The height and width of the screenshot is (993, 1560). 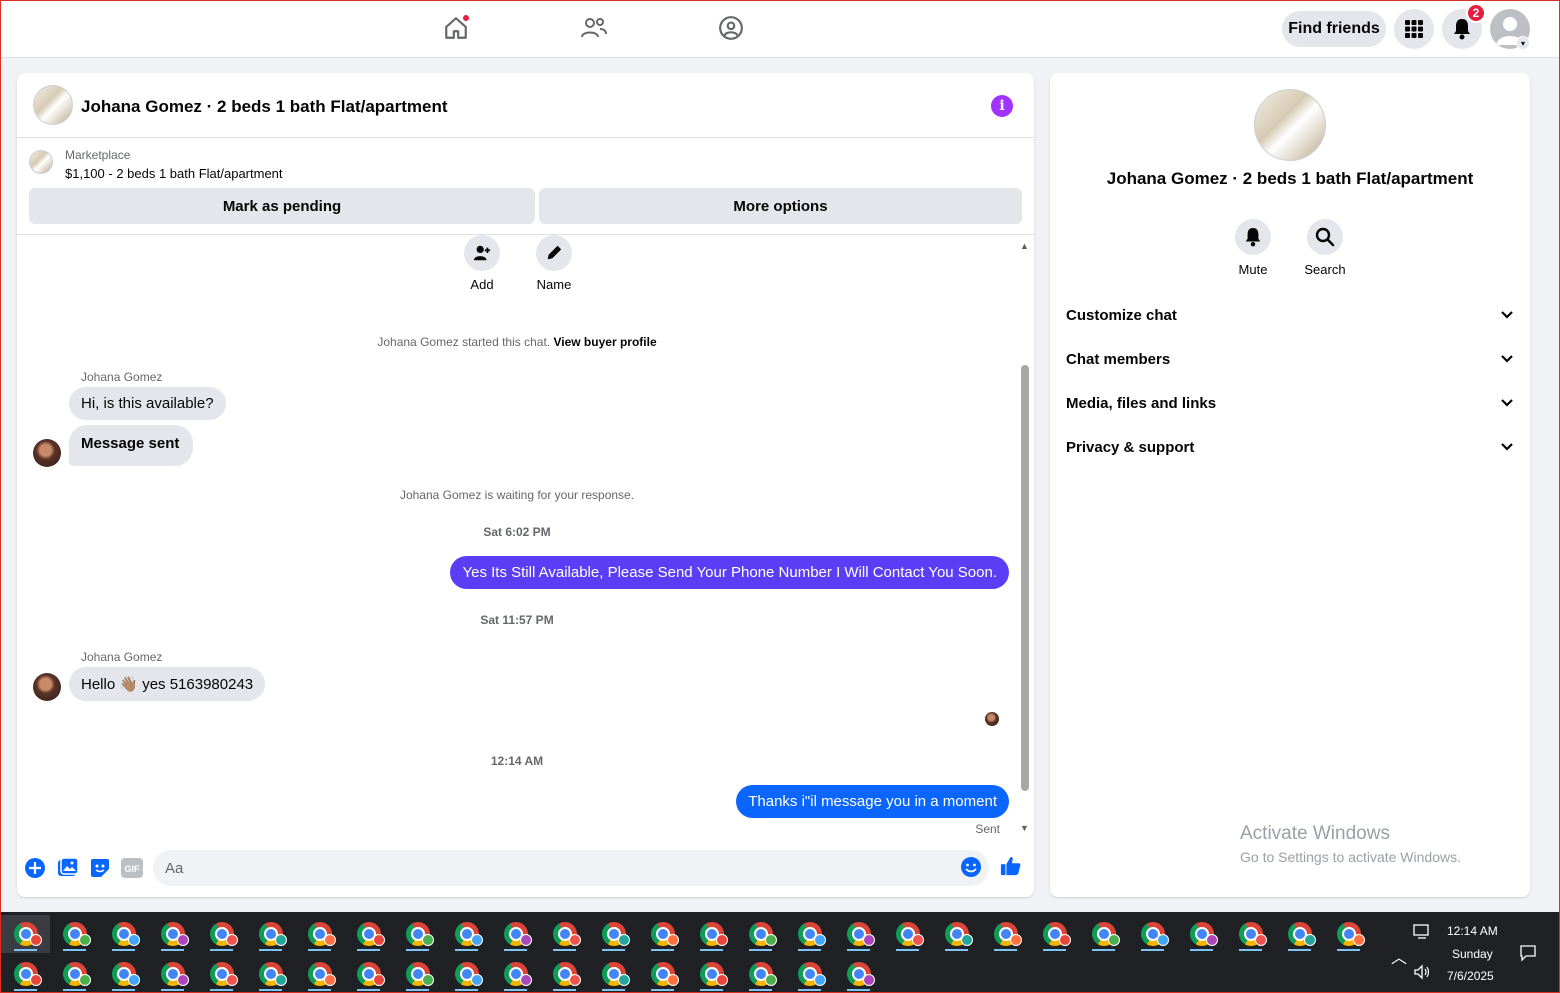 I want to click on incoming-message: Hi, is this available?, so click(x=147, y=403).